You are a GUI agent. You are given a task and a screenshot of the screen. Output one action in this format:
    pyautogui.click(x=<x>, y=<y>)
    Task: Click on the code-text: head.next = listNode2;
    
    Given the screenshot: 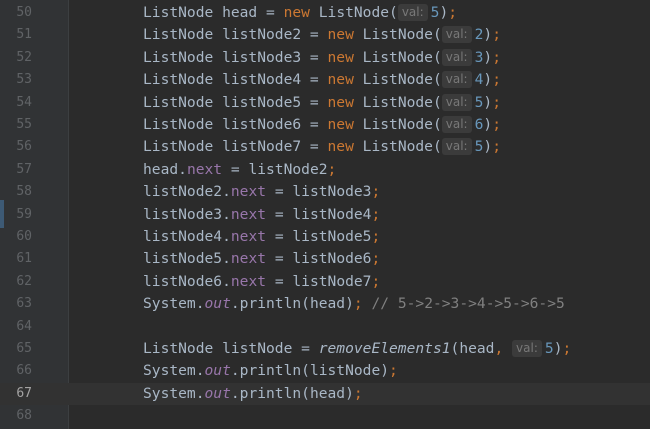 What is the action you would take?
    pyautogui.click(x=239, y=170)
    